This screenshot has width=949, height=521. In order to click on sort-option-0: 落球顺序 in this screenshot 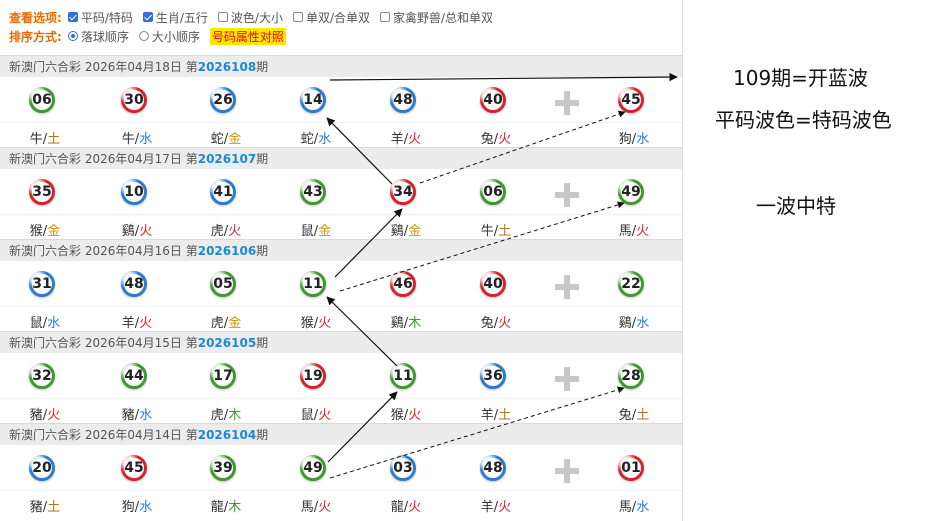, I will do `click(98, 36)`.